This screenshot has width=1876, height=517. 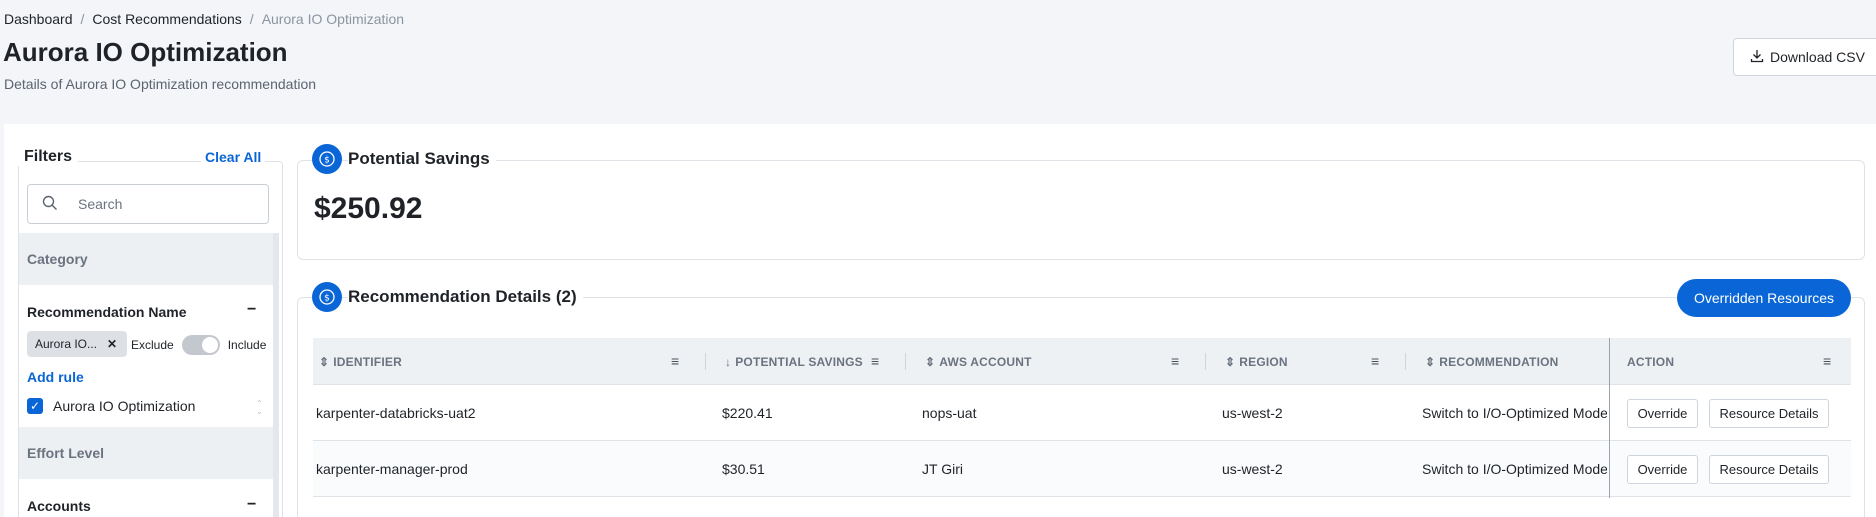 I want to click on aurora-io-option-label: Aurora IO Optimization, so click(x=124, y=406).